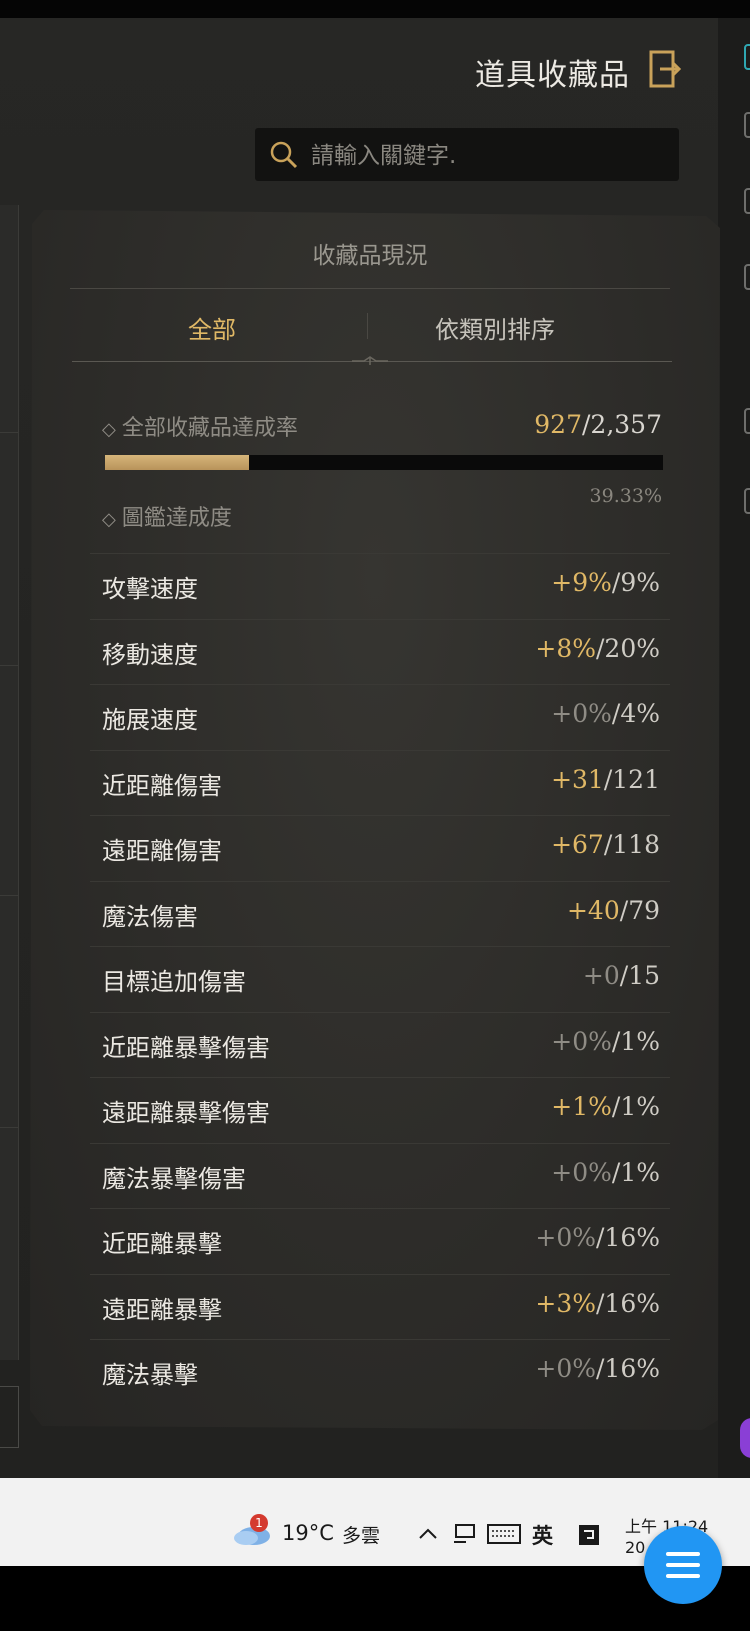 This screenshot has width=750, height=1631. I want to click on stat-cap: 4%, so click(640, 713).